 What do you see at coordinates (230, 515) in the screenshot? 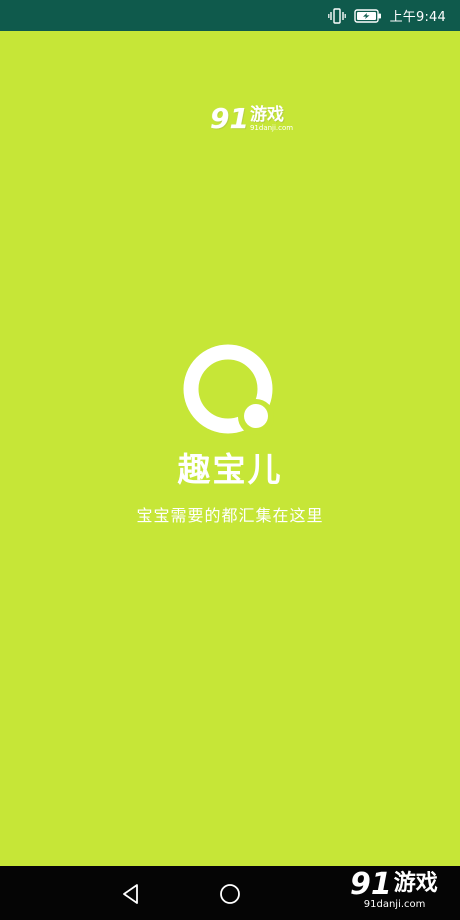
I see `app-slogan: 宝宝需要的都汇集在这里` at bounding box center [230, 515].